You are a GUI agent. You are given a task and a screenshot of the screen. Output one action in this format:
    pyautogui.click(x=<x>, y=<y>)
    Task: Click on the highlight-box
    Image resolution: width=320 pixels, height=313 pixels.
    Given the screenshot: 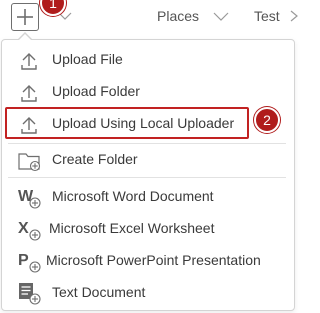 What is the action you would take?
    pyautogui.click(x=127, y=123)
    